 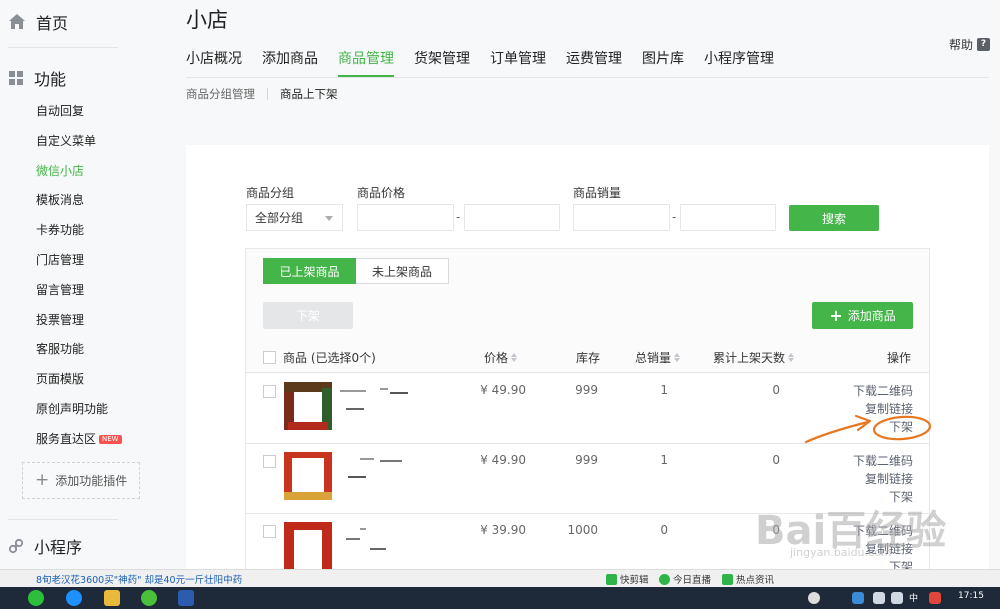 I want to click on sidebar-home: 首页, so click(x=38, y=22).